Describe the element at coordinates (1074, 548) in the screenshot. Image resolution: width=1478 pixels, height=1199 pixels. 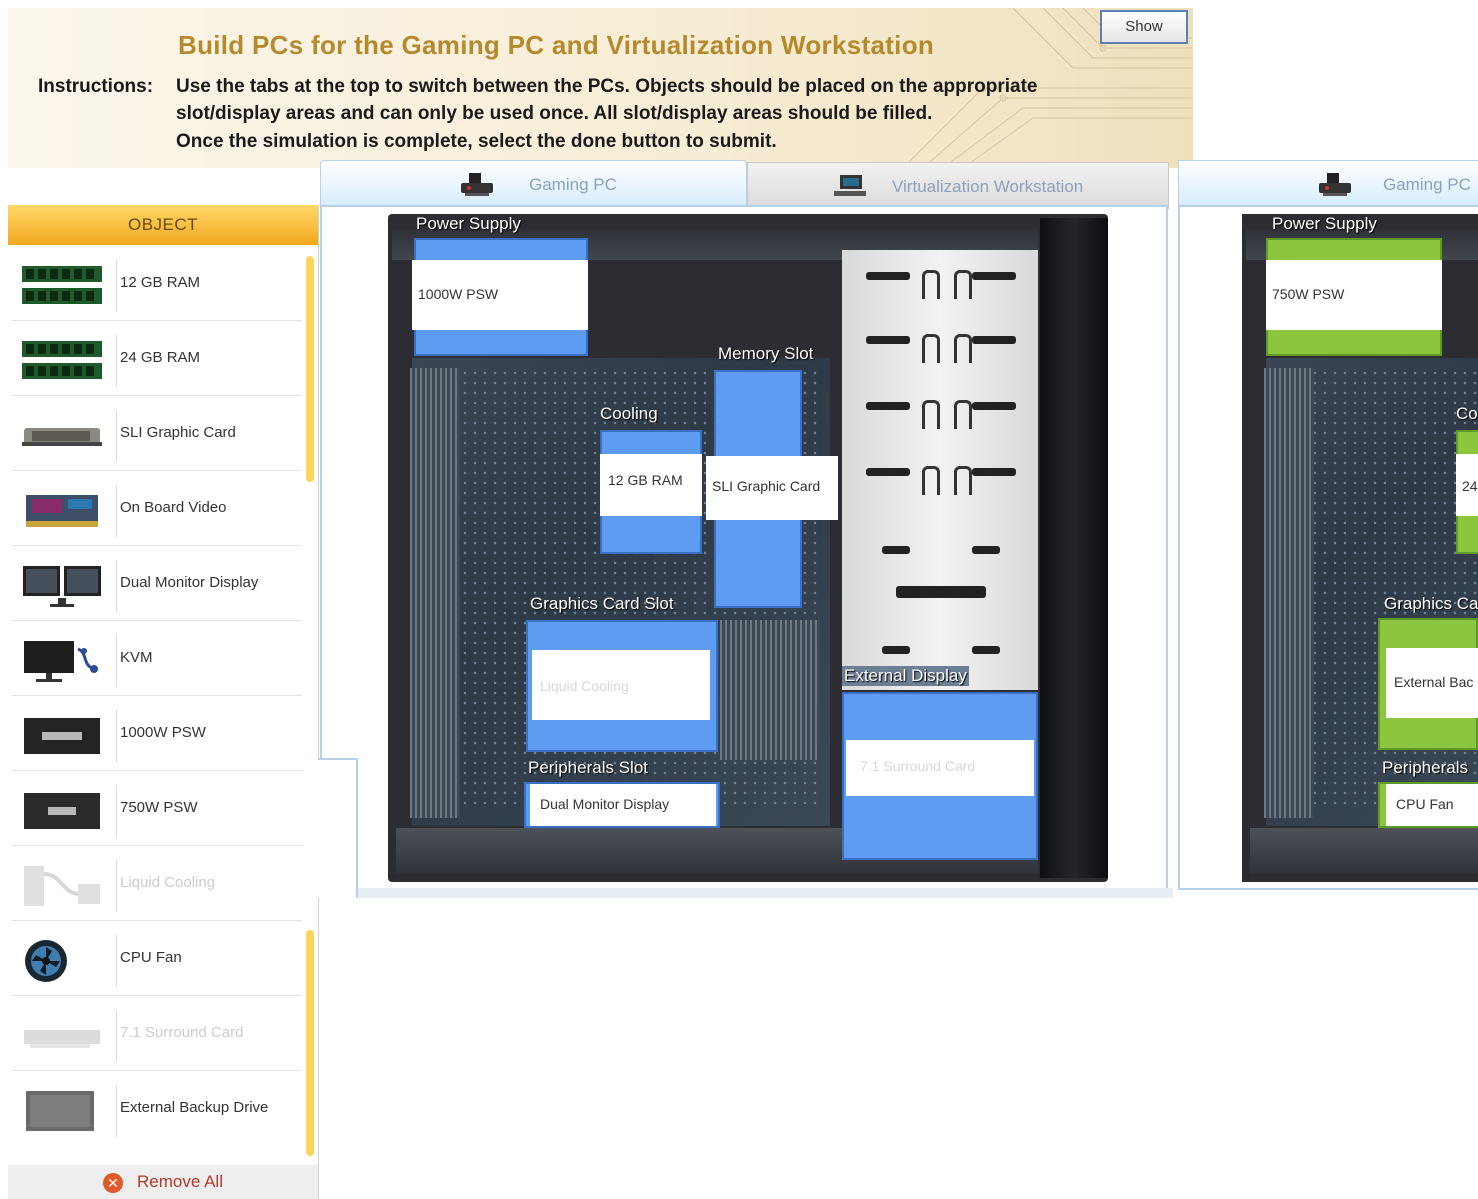
I see `case-side-panel` at that location.